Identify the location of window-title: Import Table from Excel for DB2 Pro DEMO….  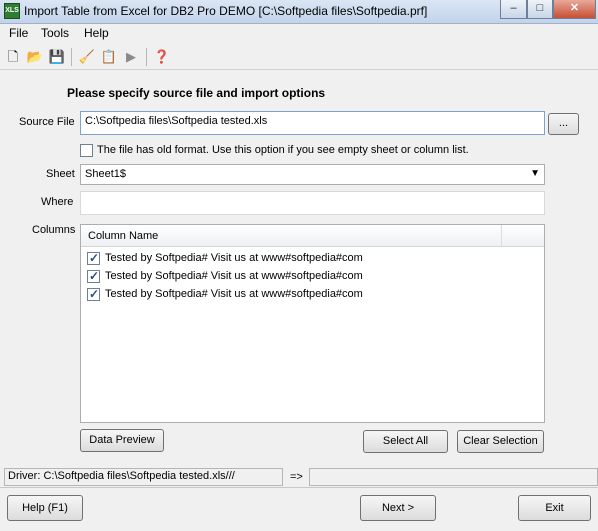
(226, 11).